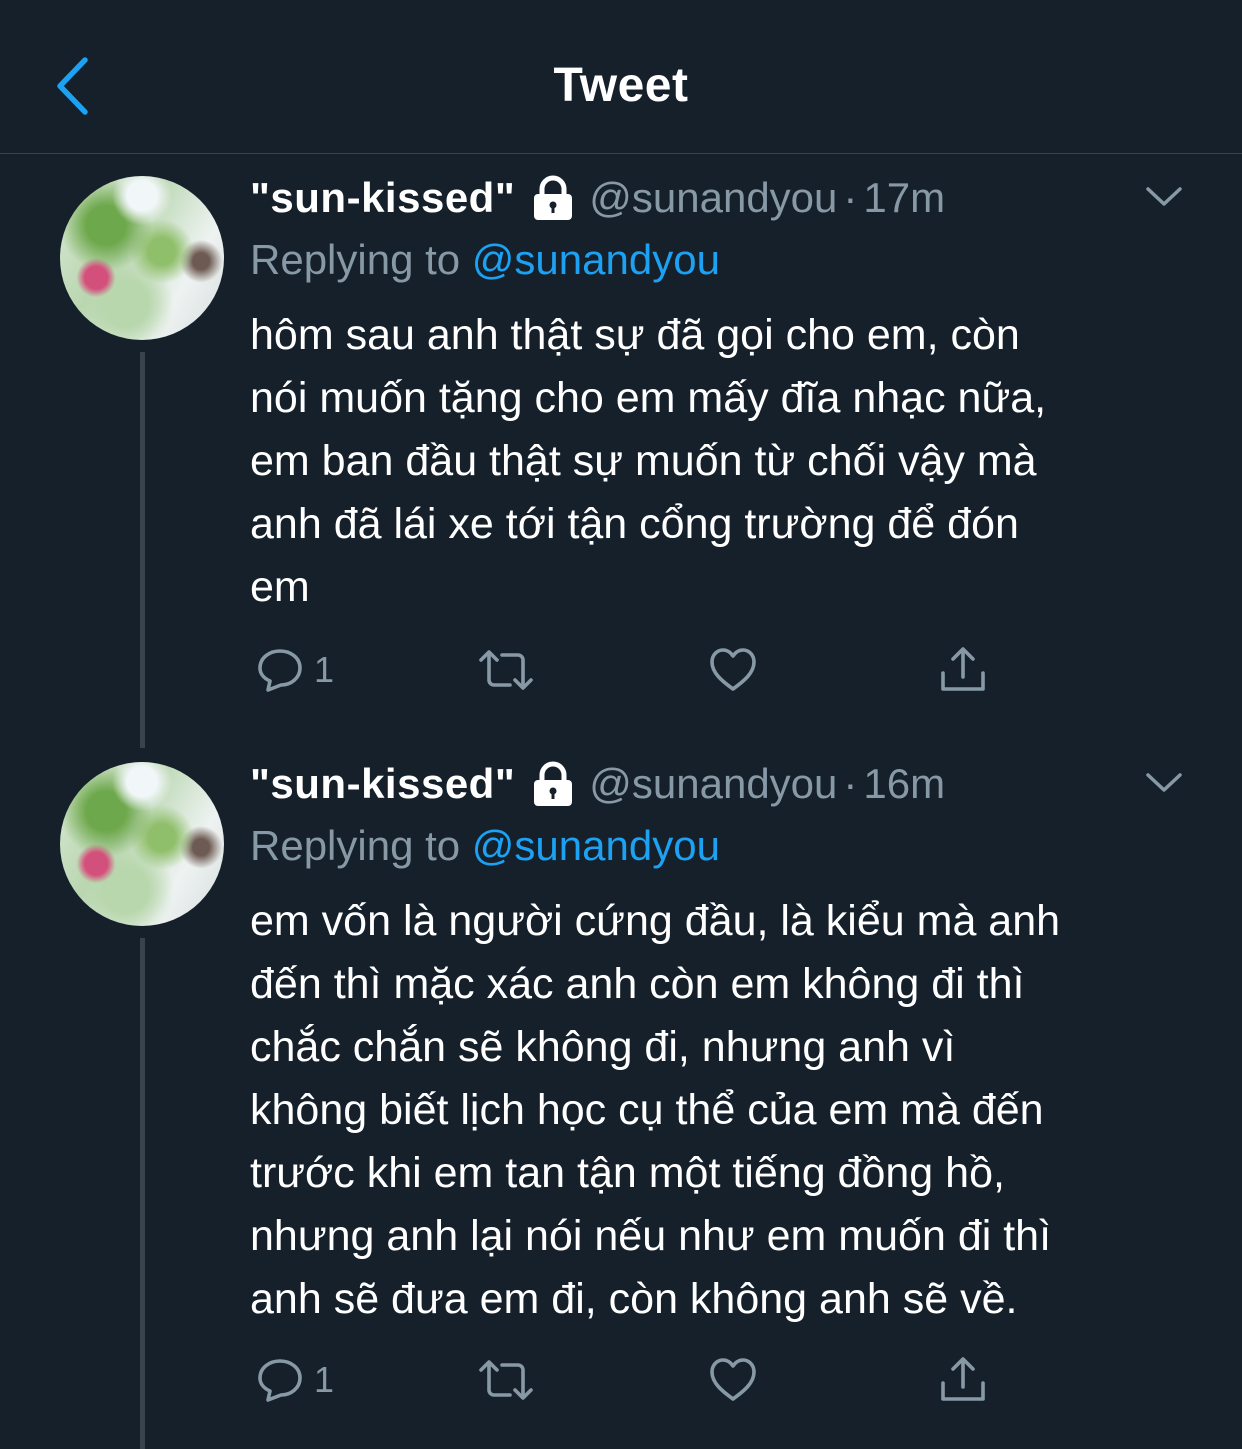  I want to click on timestamp: 16m, so click(904, 784).